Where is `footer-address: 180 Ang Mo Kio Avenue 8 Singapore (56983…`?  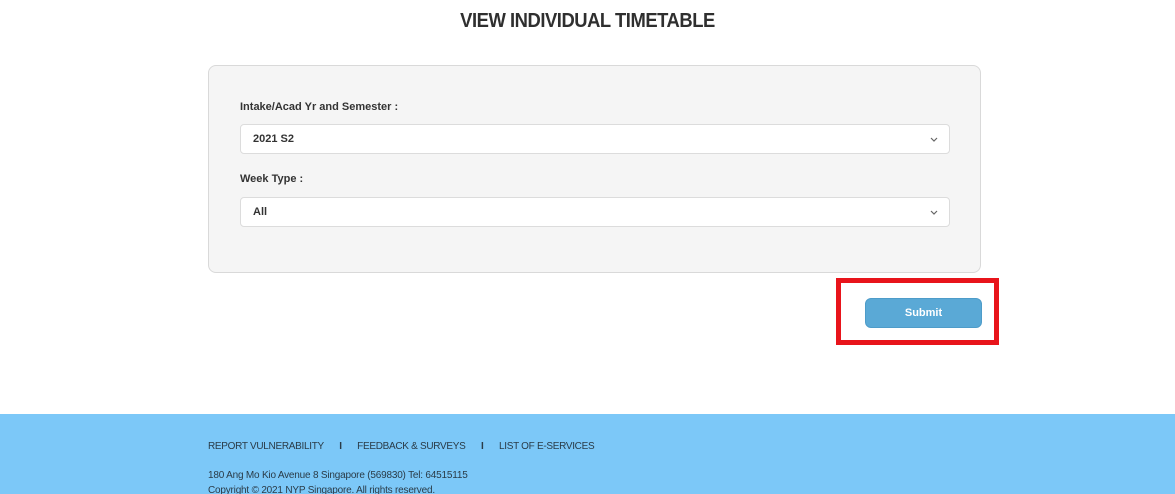 footer-address: 180 Ang Mo Kio Avenue 8 Singapore (56983… is located at coordinates (338, 475).